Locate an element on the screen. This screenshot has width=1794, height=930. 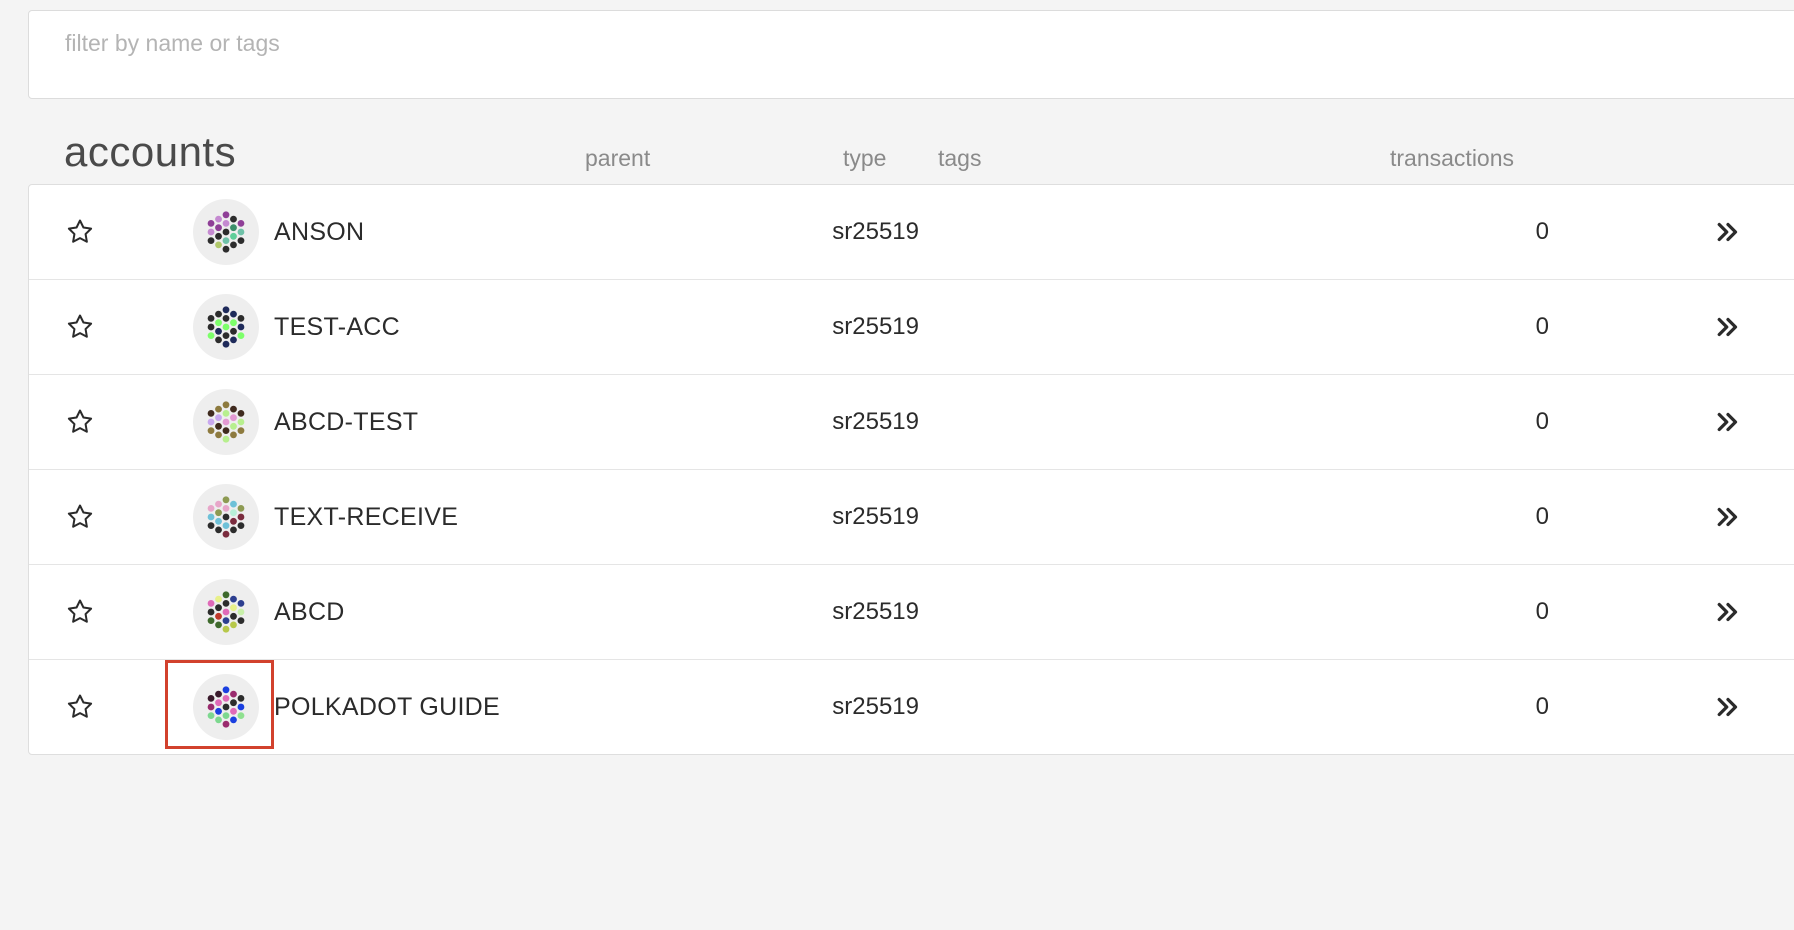
account-row: TEST-ACC sr25519 0 is located at coordinates (911, 327).